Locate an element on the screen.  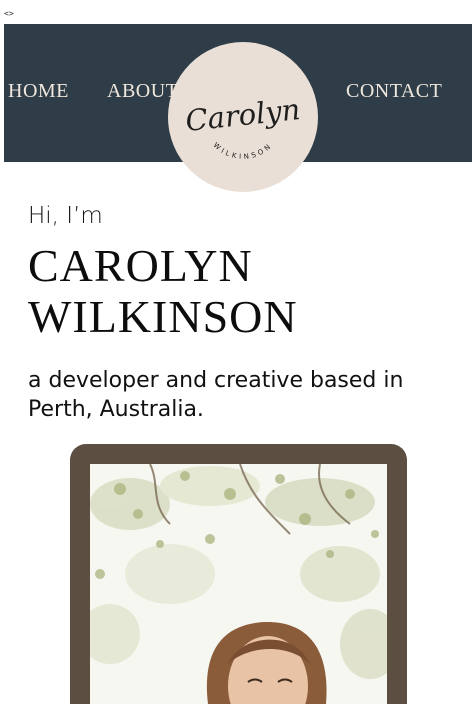
hero-greeting: Hi, I’m is located at coordinates (65, 216).